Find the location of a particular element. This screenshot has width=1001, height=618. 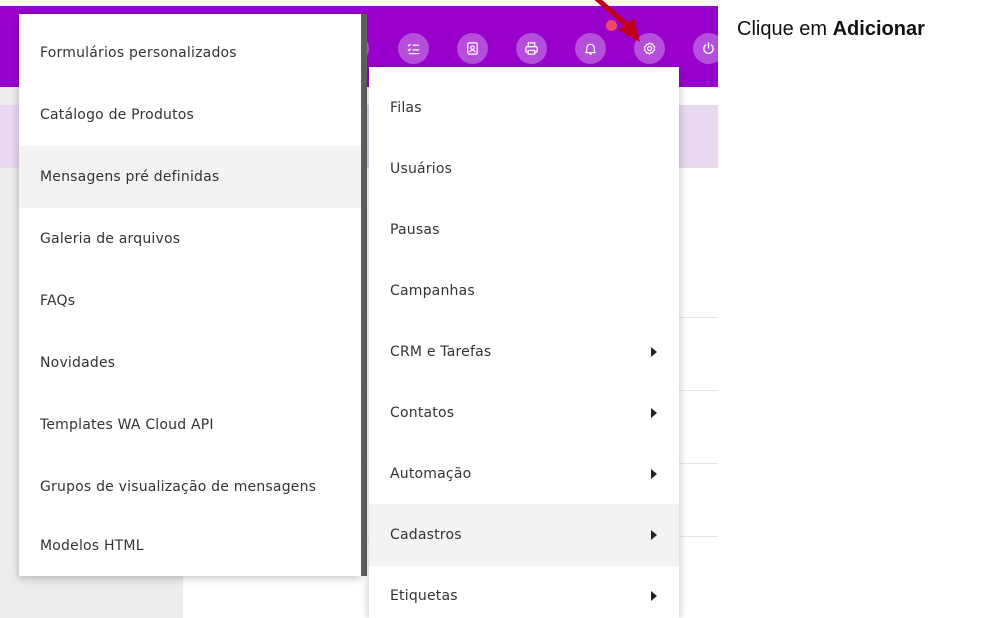

menu-item-label: Pausas is located at coordinates (415, 230).